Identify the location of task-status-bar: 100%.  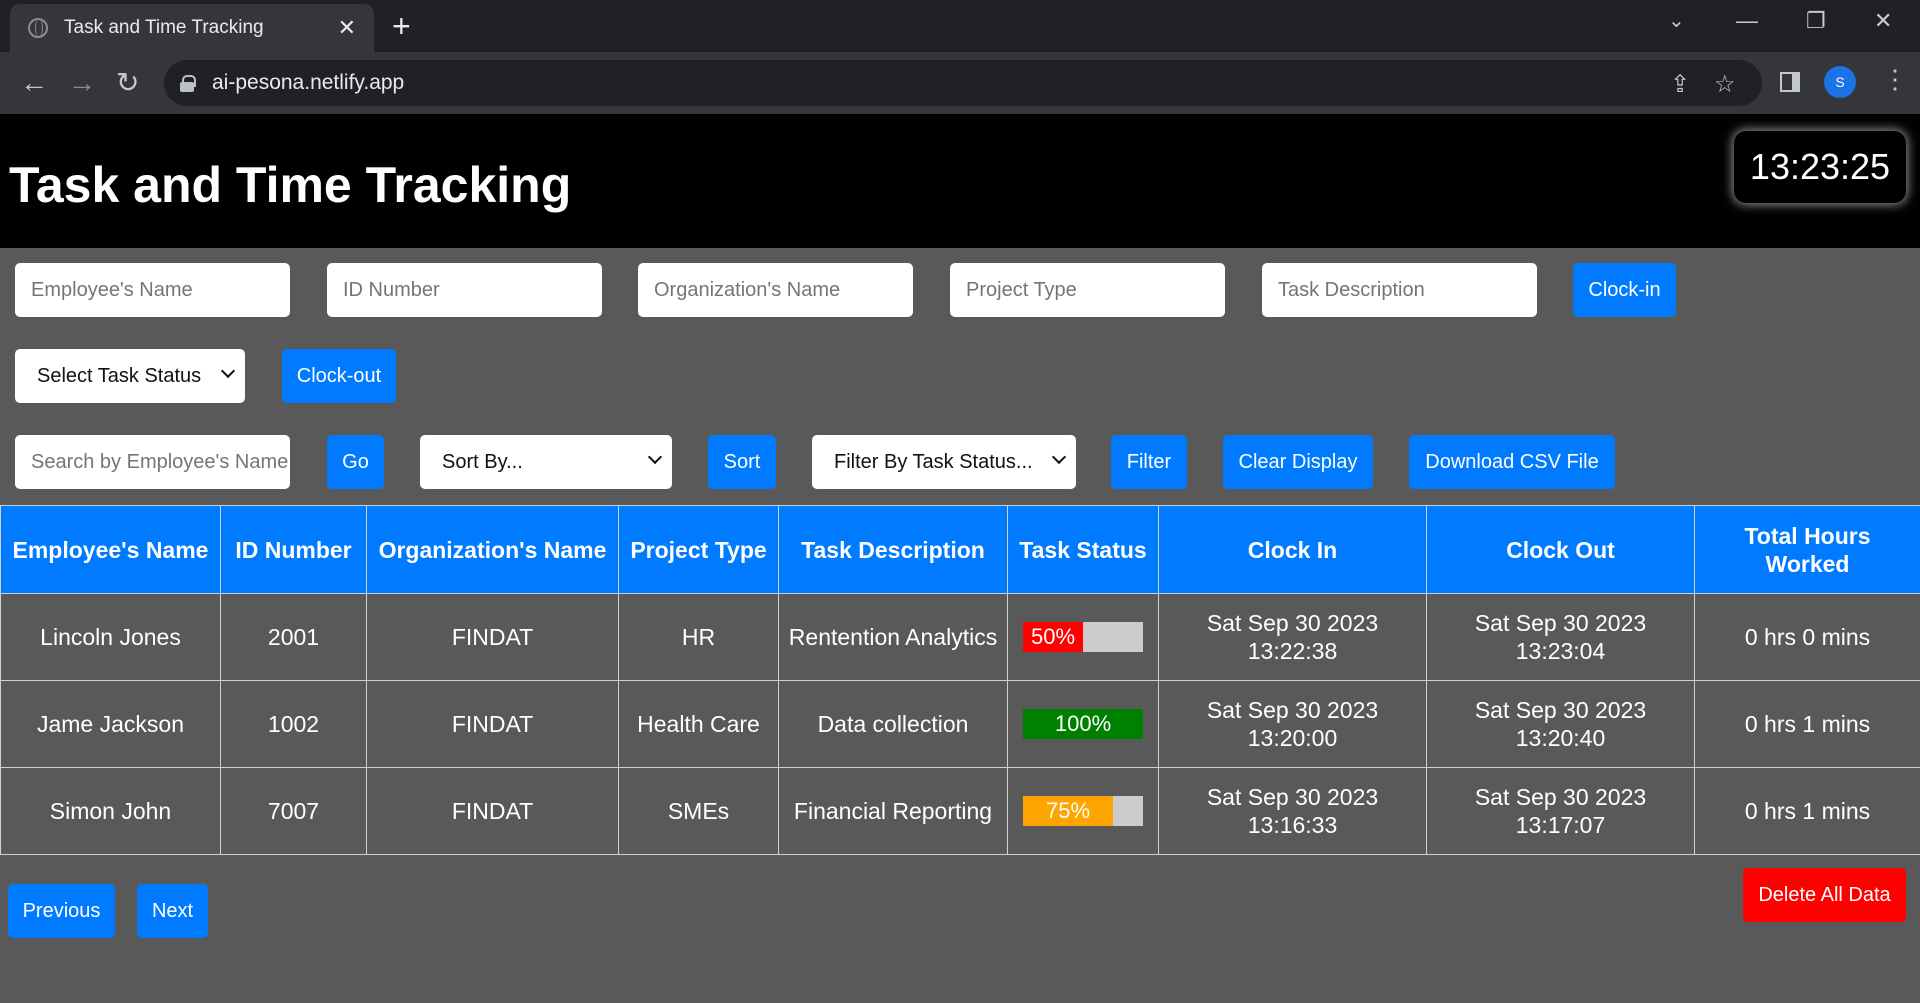
(1083, 724).